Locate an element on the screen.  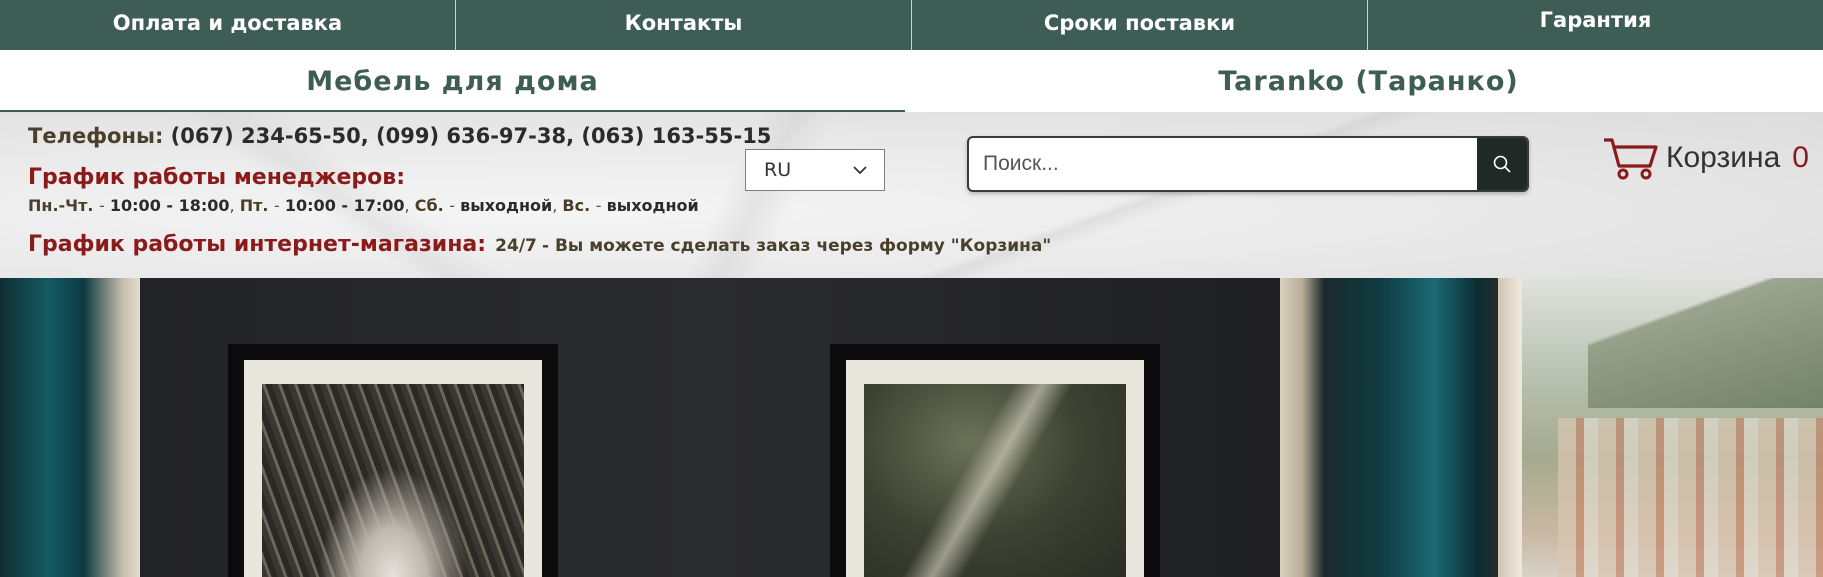
language-select: RU is located at coordinates (815, 170).